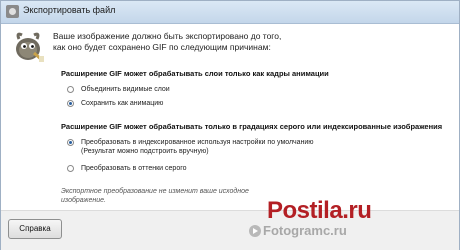 The width and height of the screenshot is (460, 250). What do you see at coordinates (319, 210) in the screenshot?
I see `watermark-brand: Postila.ru` at bounding box center [319, 210].